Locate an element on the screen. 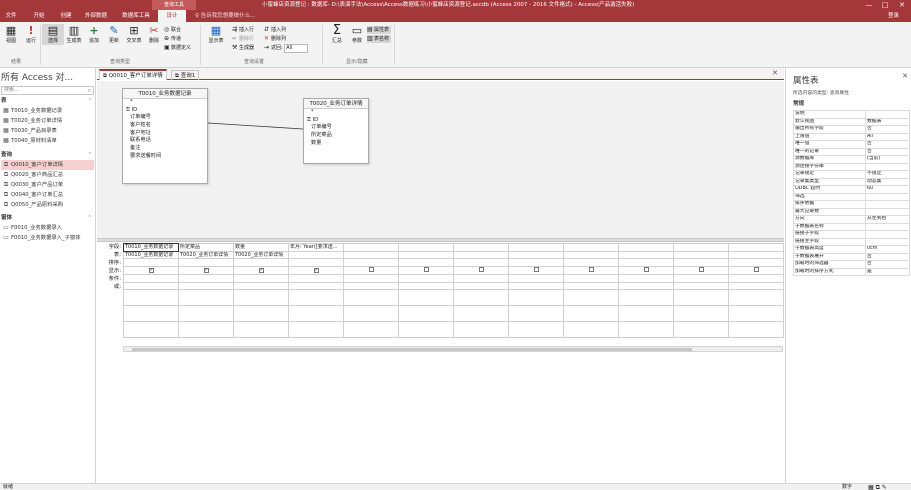 The image size is (911, 490). parameters-button: ▭ 参数 is located at coordinates (357, 34).